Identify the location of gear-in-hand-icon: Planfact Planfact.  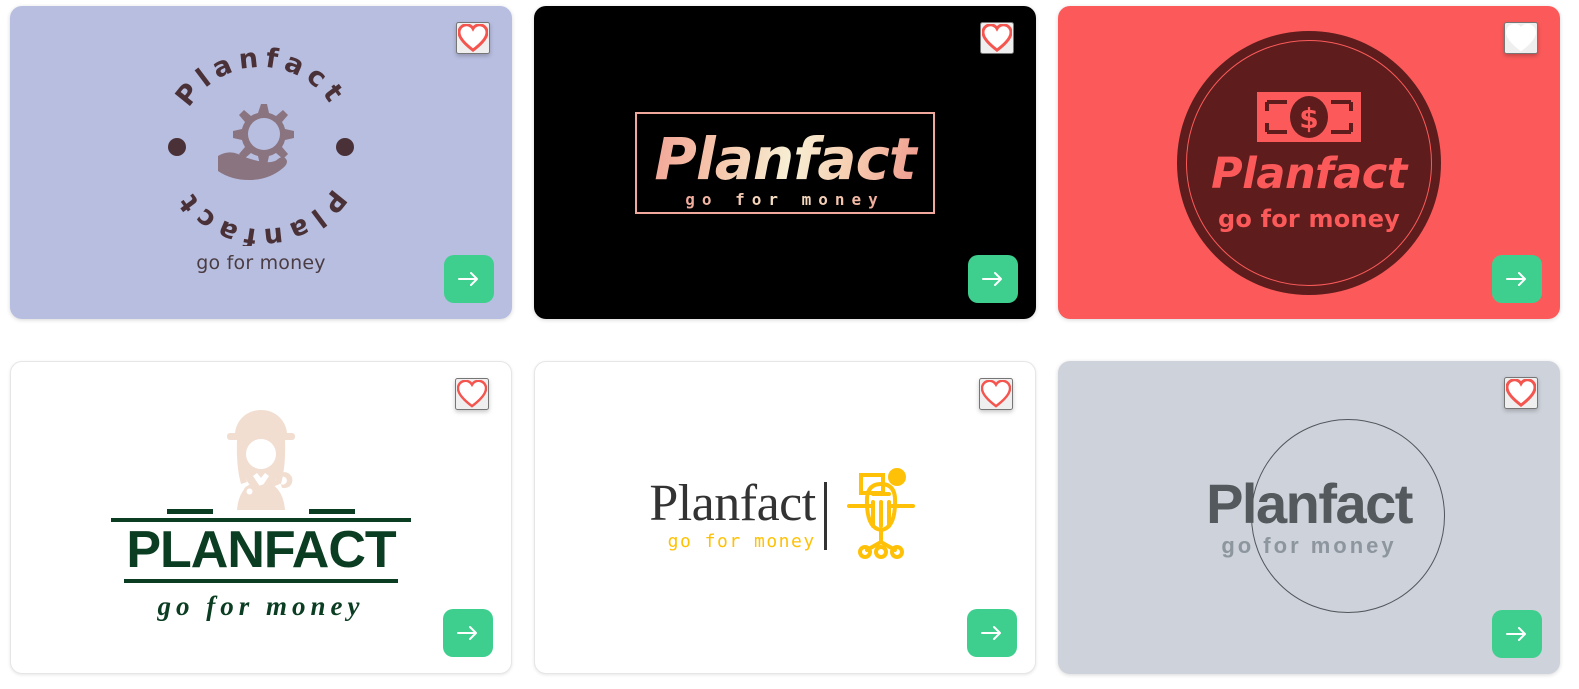
(261, 146).